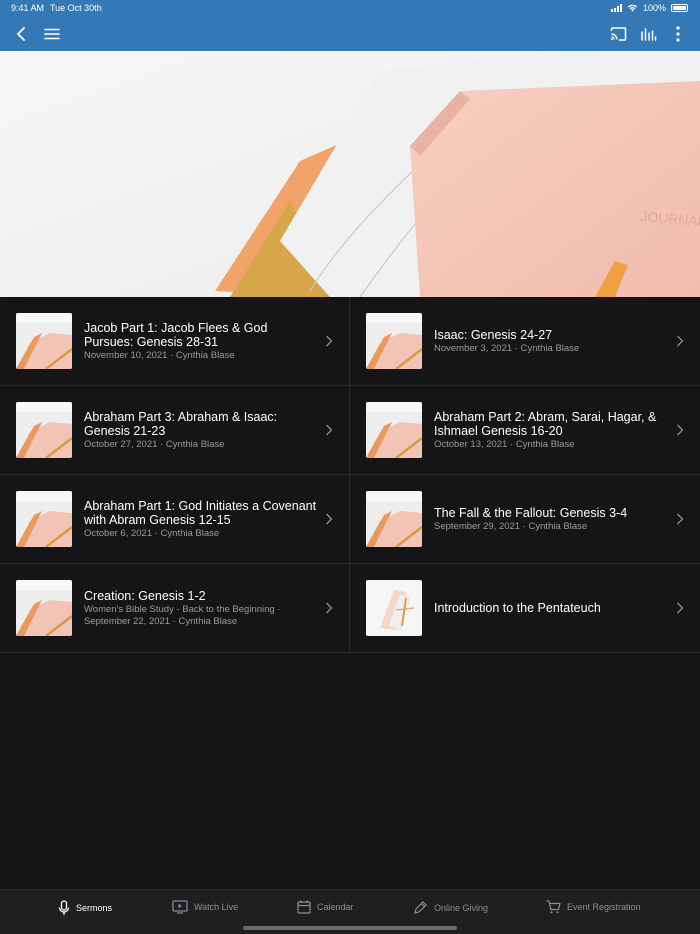 This screenshot has height=934, width=700. Describe the element at coordinates (154, 444) in the screenshot. I see `sermon-meta: October 27, 2021 · Cynthia Blase` at that location.